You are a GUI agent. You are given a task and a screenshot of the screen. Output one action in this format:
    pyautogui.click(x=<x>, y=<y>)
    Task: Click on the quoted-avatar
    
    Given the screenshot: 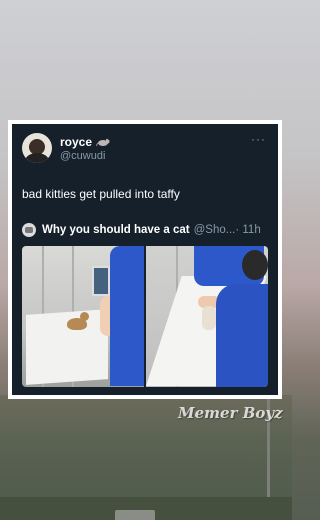 What is the action you would take?
    pyautogui.click(x=29, y=230)
    